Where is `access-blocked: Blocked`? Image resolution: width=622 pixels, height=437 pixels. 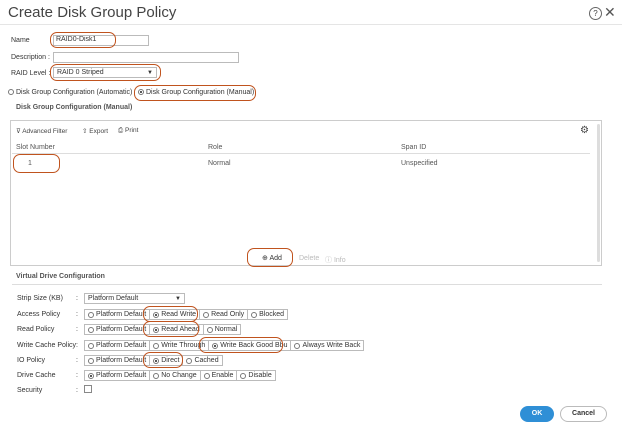
access-blocked: Blocked is located at coordinates (267, 314).